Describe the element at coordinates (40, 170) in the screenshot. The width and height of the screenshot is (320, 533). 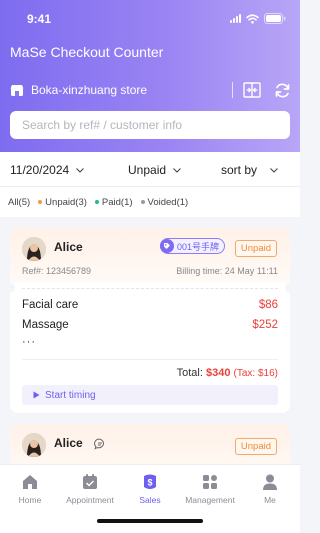
I see `date-filter-label: 11/20/2024` at that location.